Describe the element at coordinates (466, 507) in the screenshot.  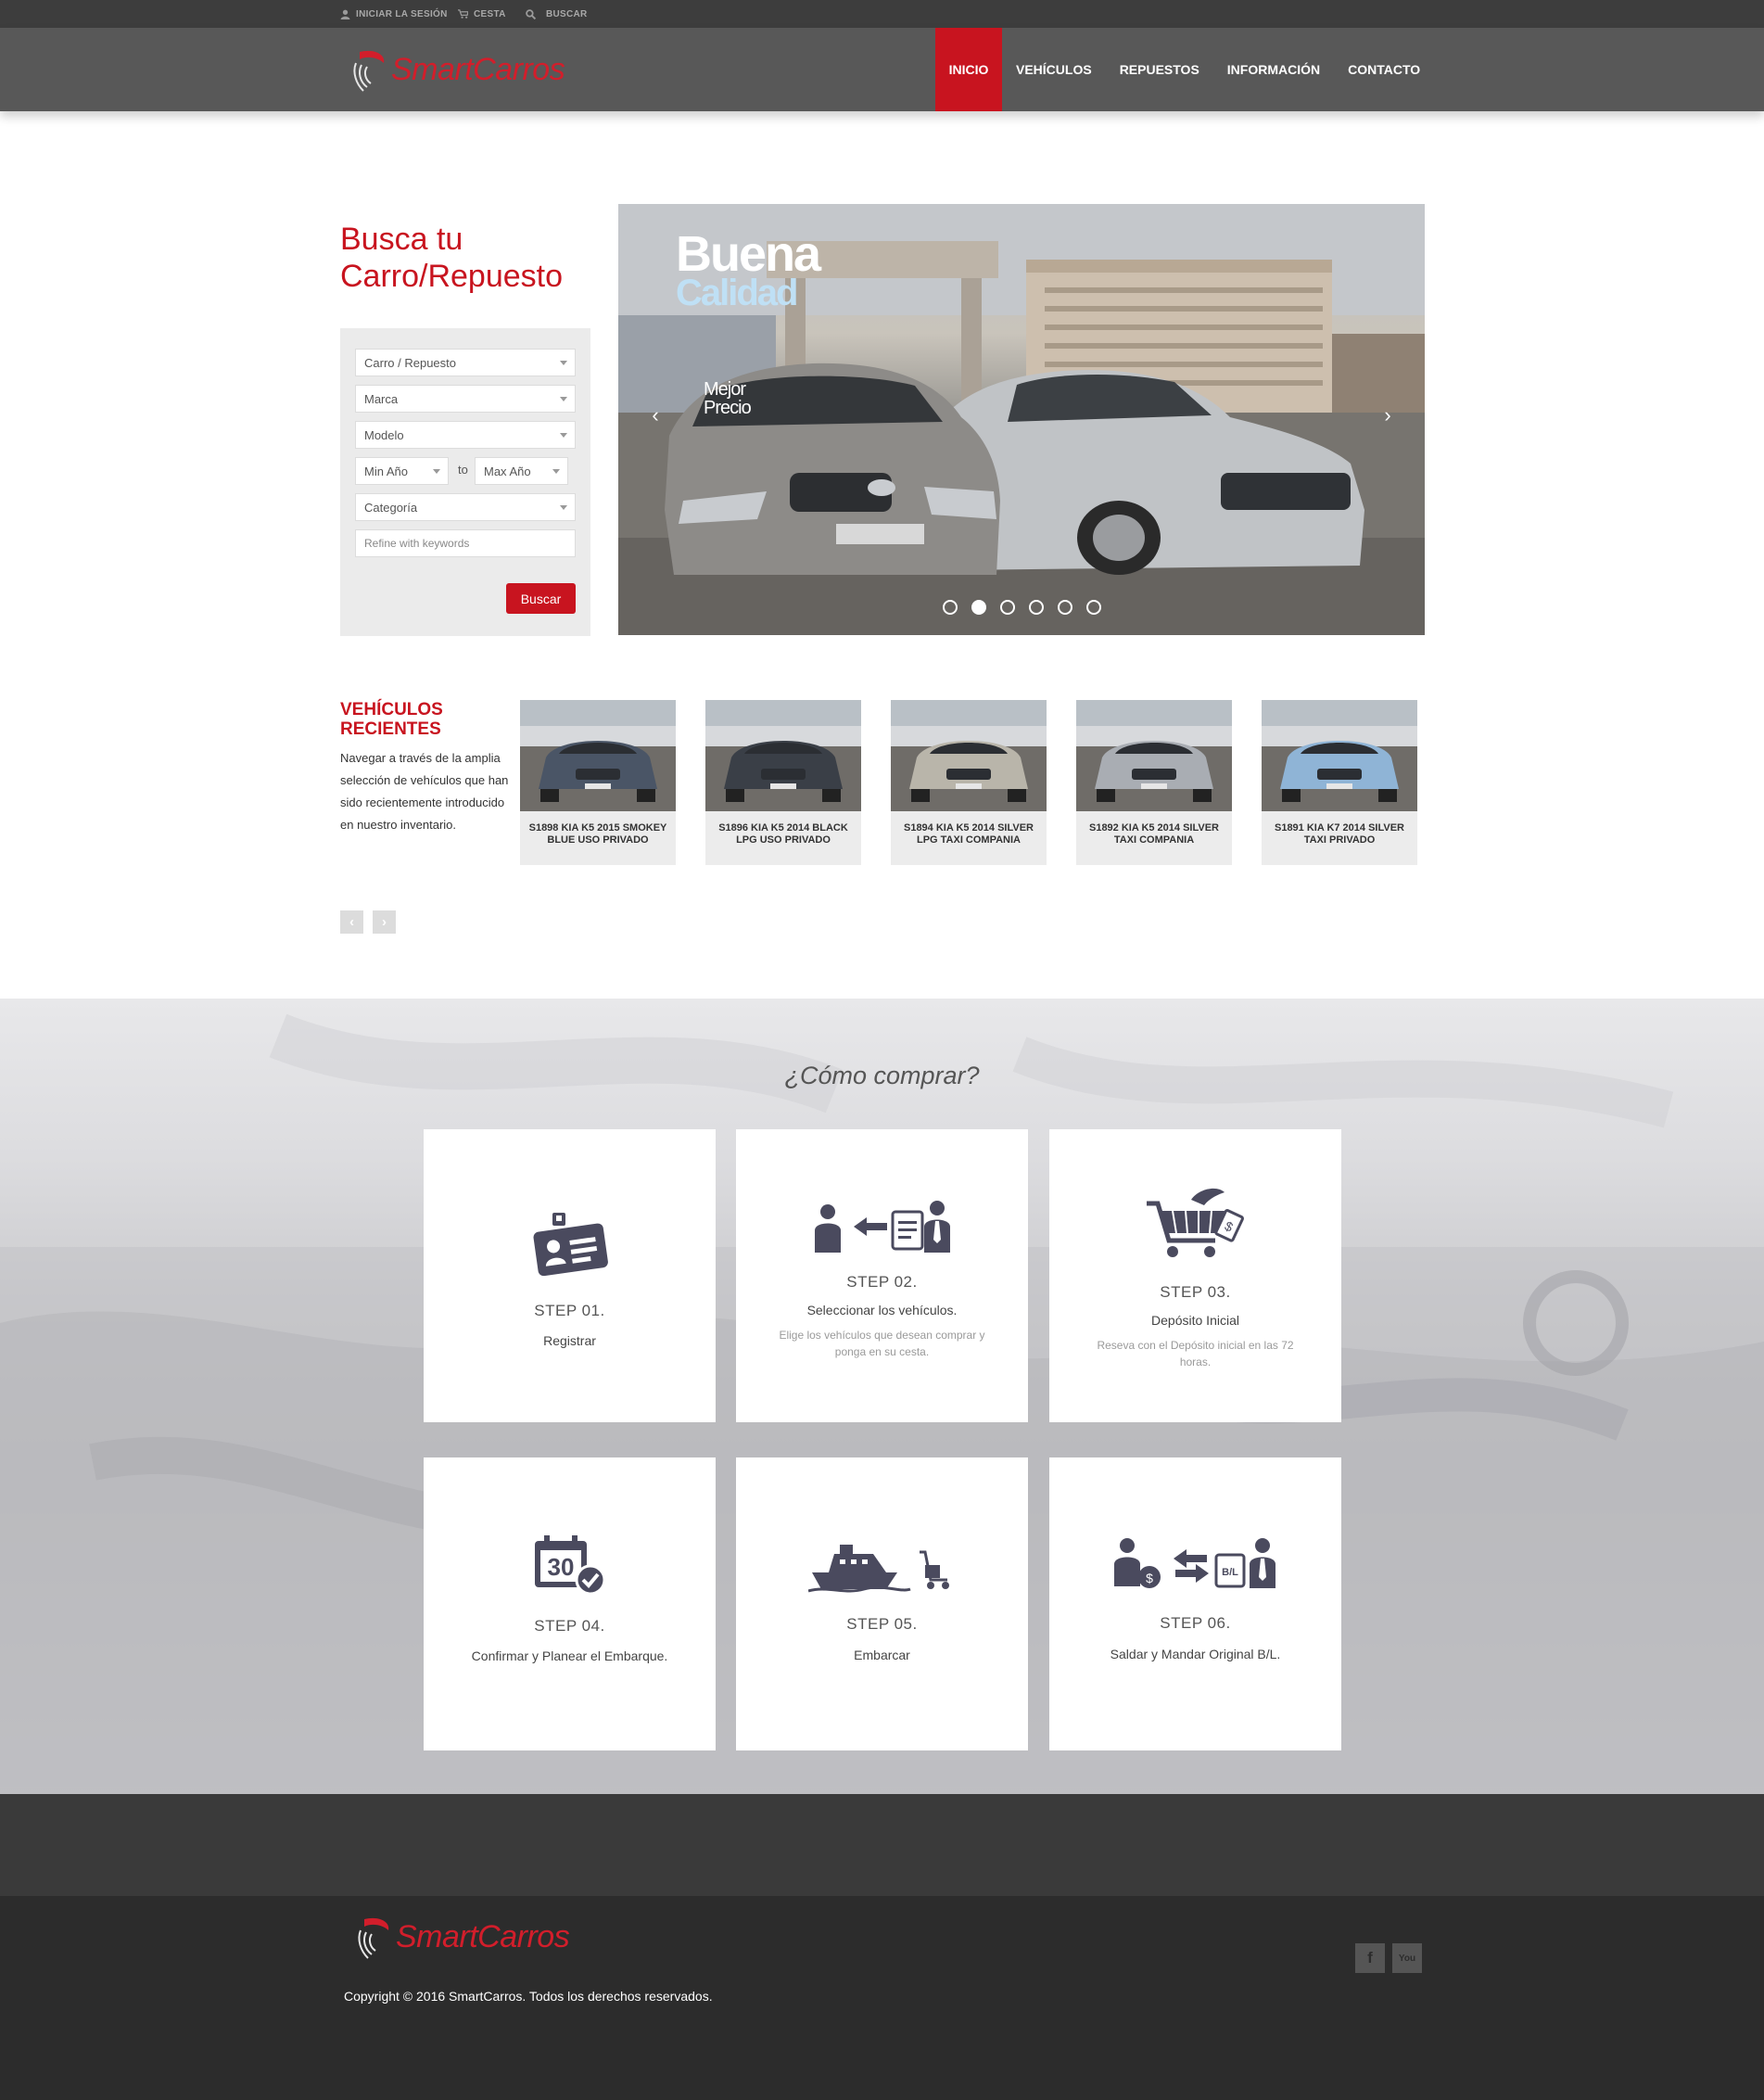
I see `category-select: Categoría` at that location.